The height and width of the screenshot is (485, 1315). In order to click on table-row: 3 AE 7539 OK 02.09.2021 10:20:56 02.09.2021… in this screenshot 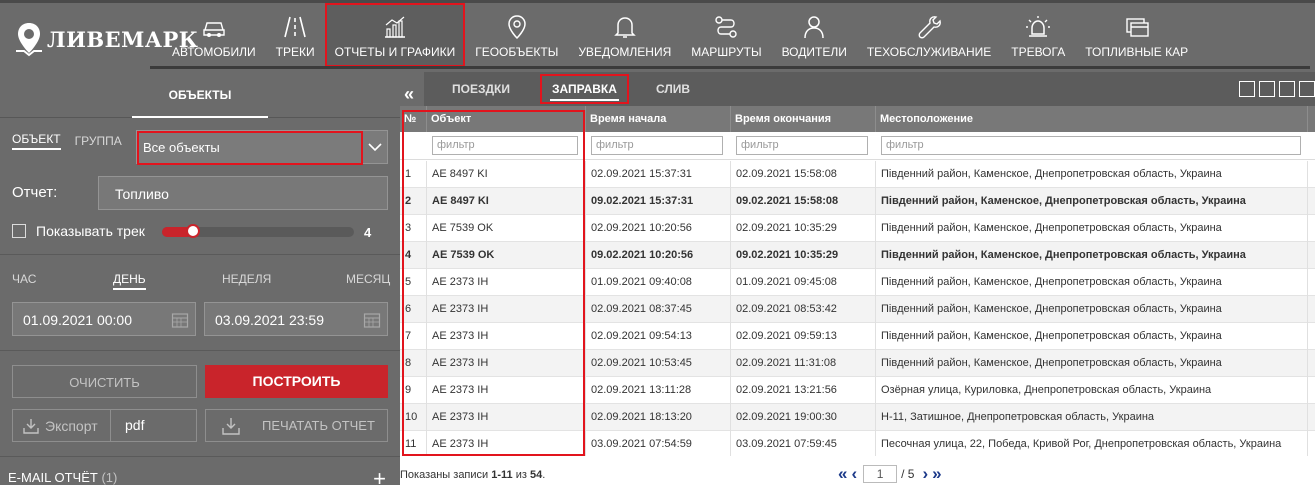, I will do `click(857, 228)`.